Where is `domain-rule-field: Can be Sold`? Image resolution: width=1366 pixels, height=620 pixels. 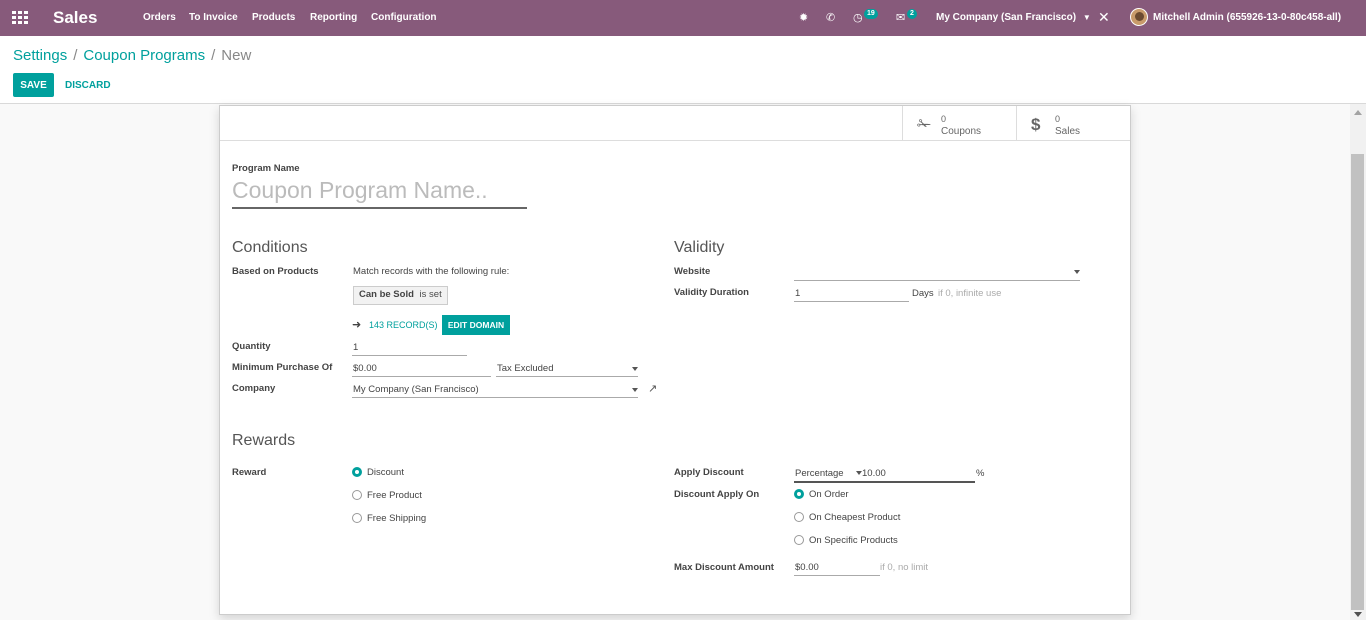 domain-rule-field: Can be Sold is located at coordinates (386, 294).